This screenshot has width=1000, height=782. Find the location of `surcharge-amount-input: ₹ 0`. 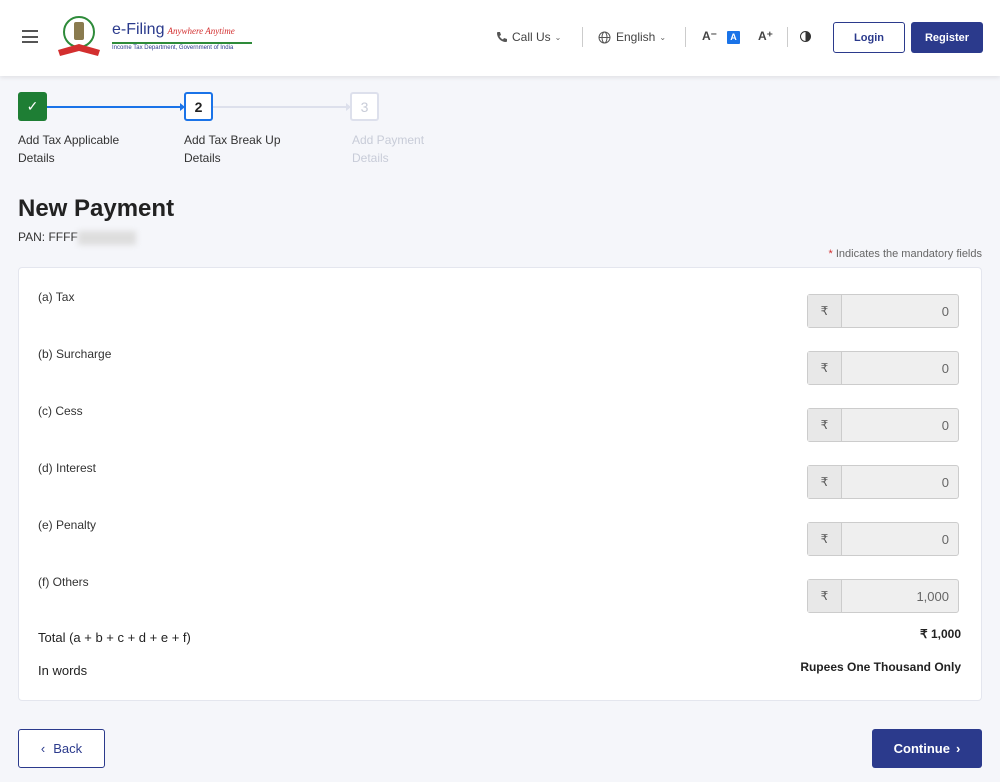

surcharge-amount-input: ₹ 0 is located at coordinates (883, 368).